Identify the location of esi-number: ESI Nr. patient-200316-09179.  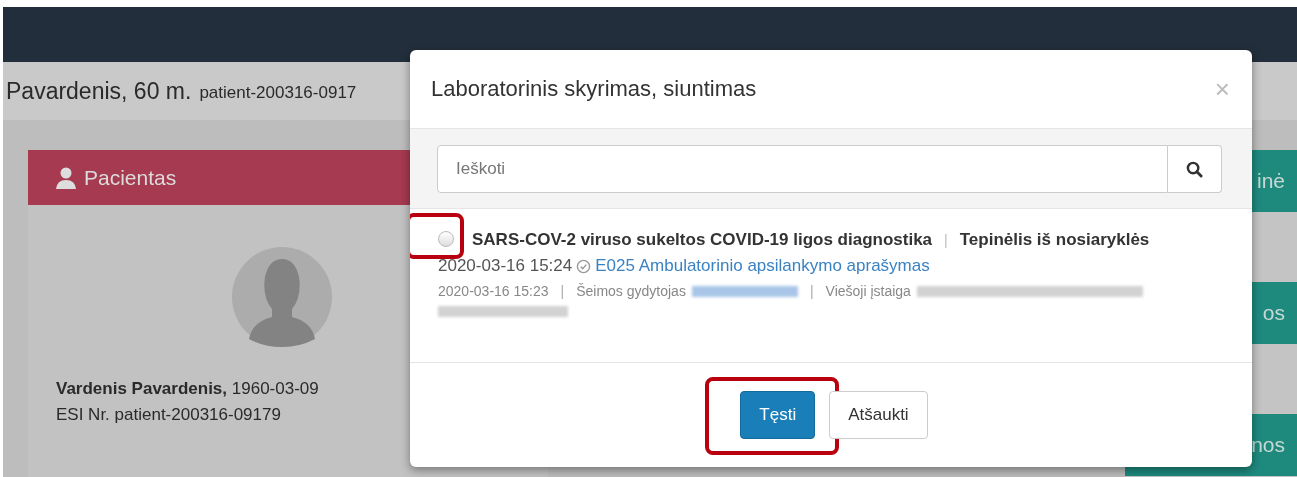
(169, 415).